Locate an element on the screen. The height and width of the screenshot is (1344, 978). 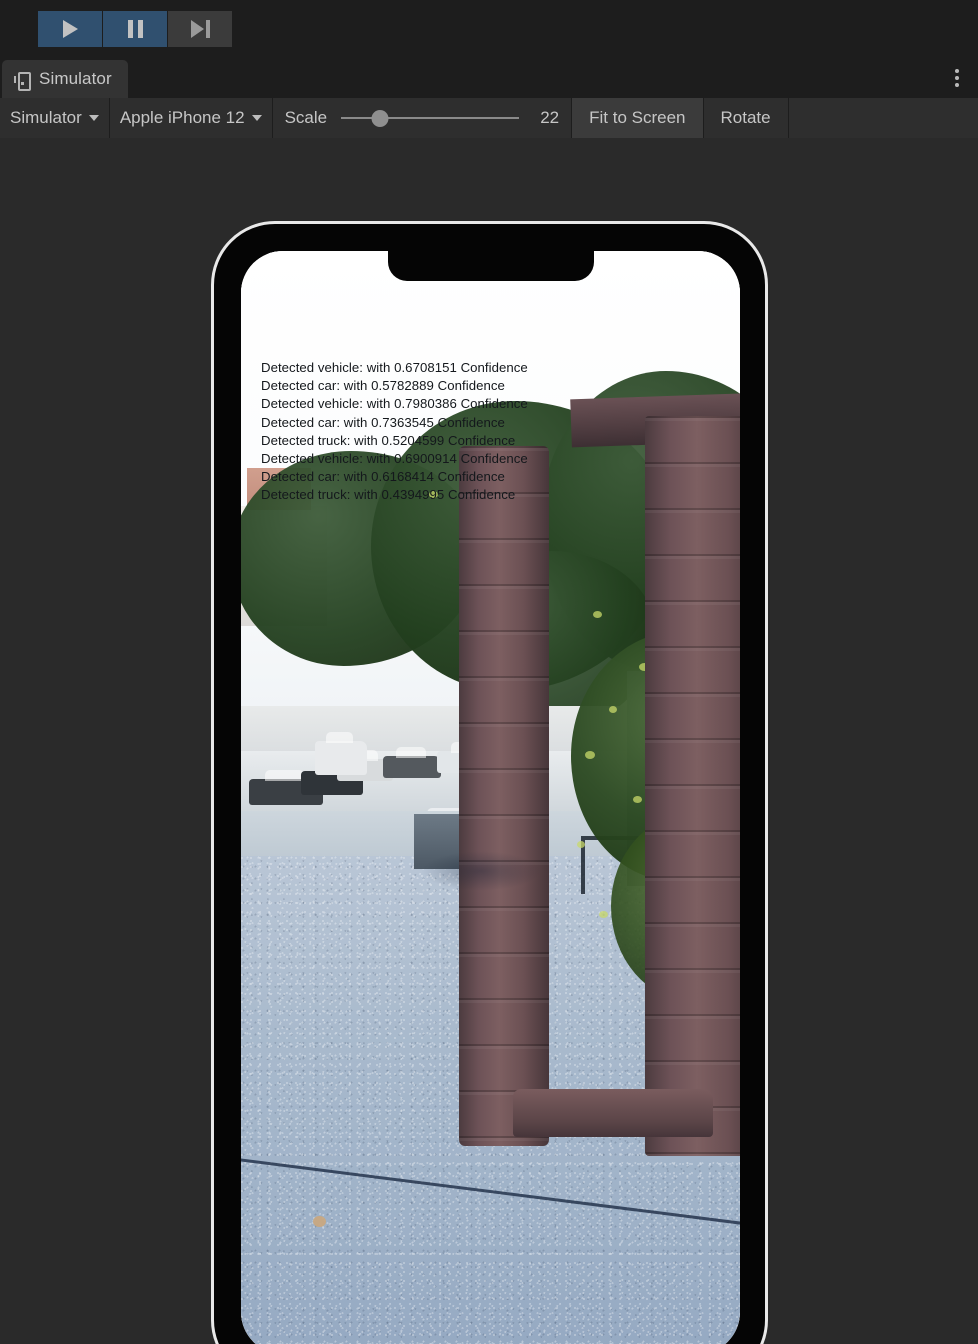
stone-pillar-left is located at coordinates (504, 796).